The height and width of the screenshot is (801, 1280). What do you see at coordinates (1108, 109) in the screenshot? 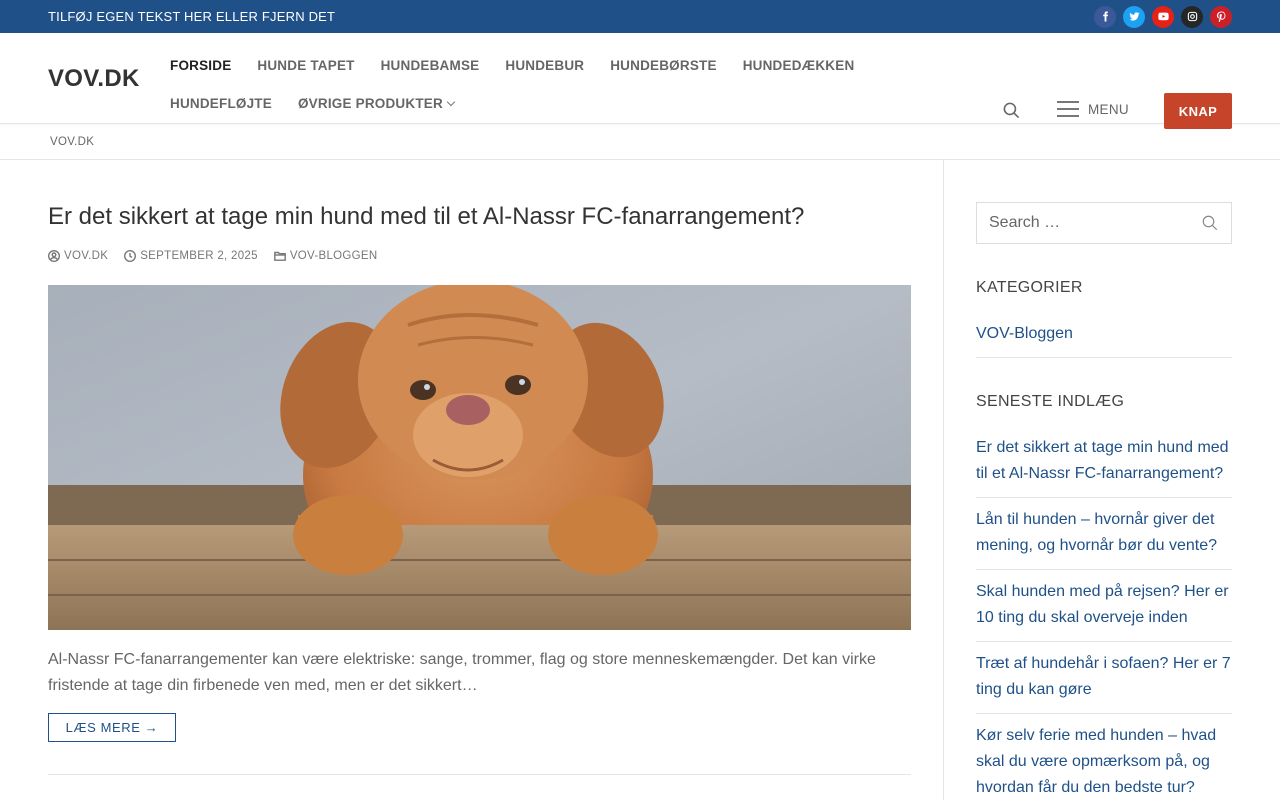
I see `menu-label: MENU` at bounding box center [1108, 109].